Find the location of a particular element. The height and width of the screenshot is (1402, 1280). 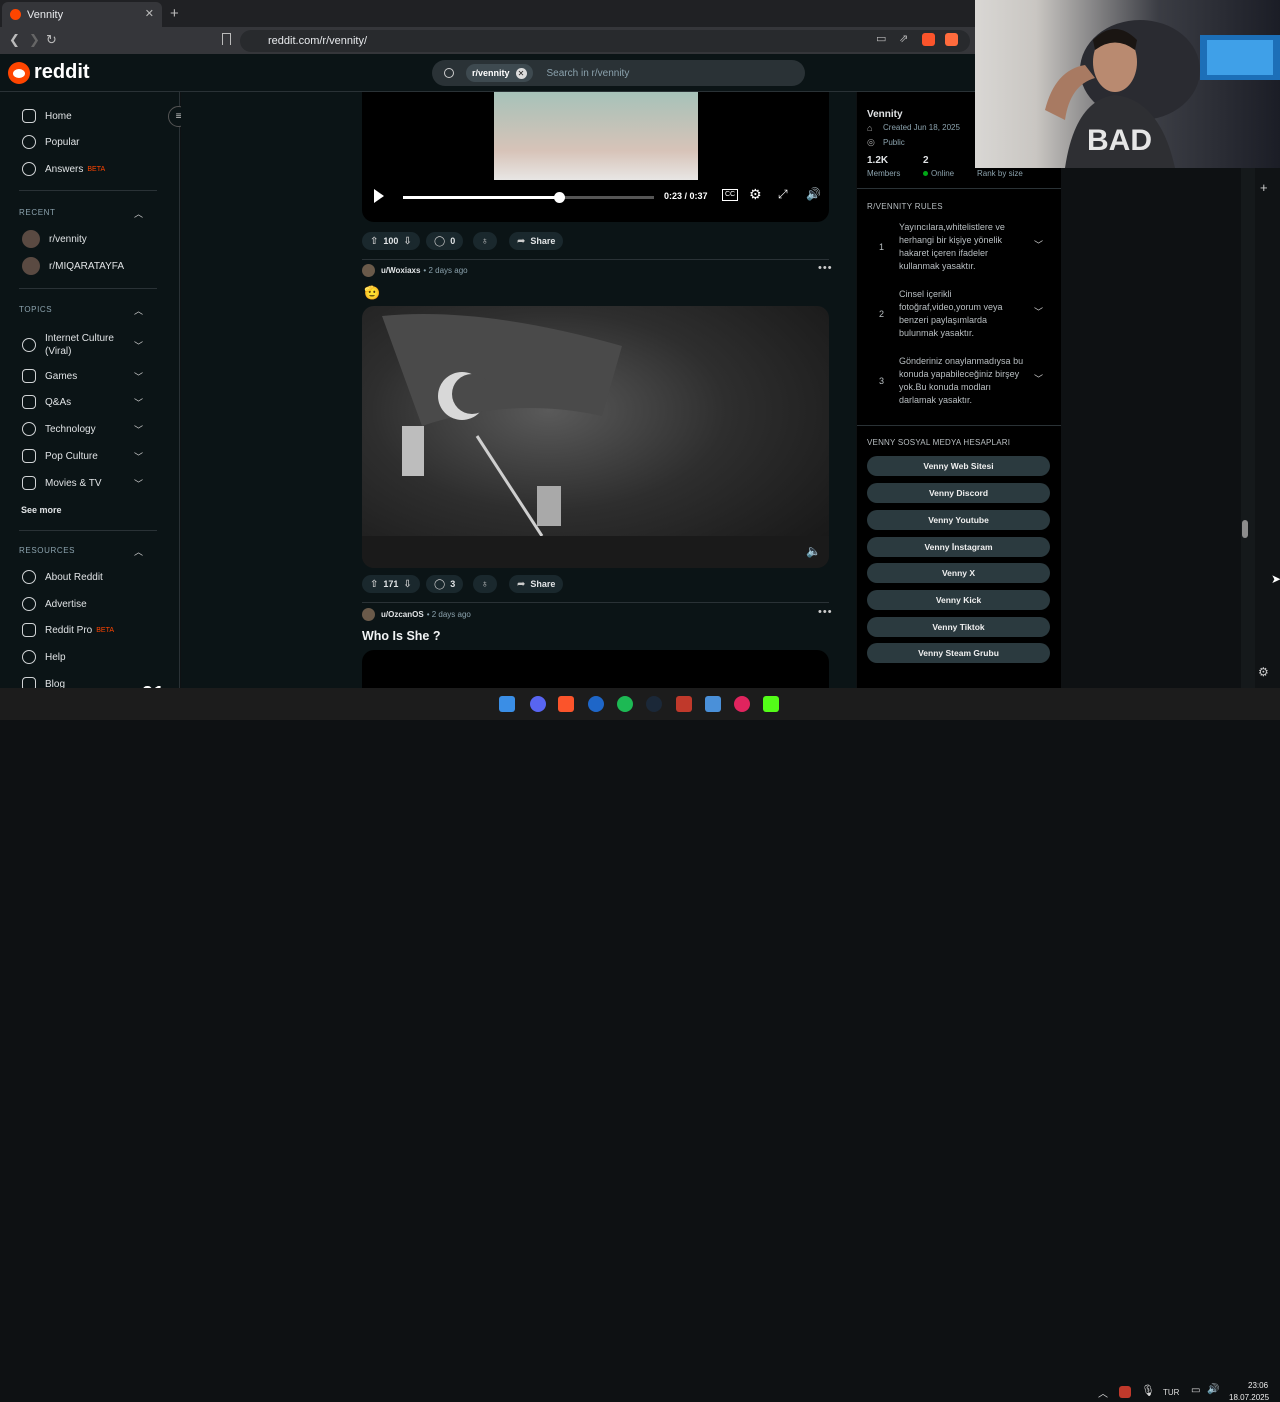

search-bar: r/vennity ✕ Search in r/vennity is located at coordinates (618, 73).